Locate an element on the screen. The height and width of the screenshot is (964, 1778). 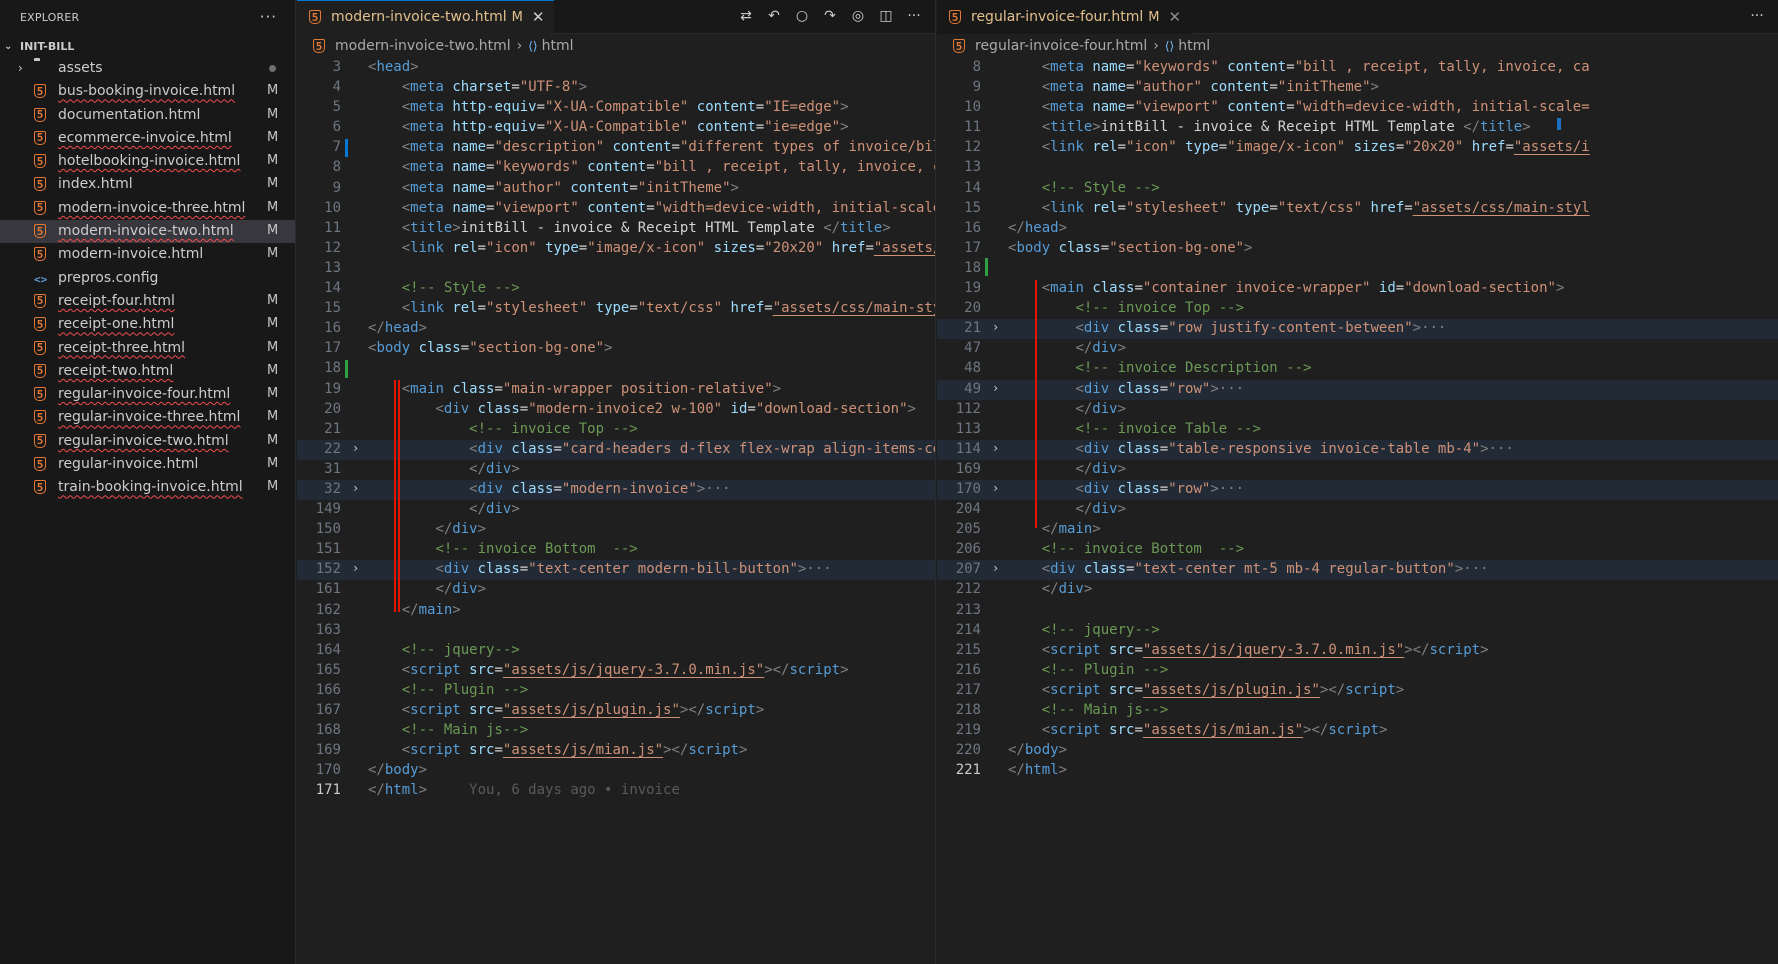
file-tree-item: 5 modern-invoice-three.html M is located at coordinates (147, 208).